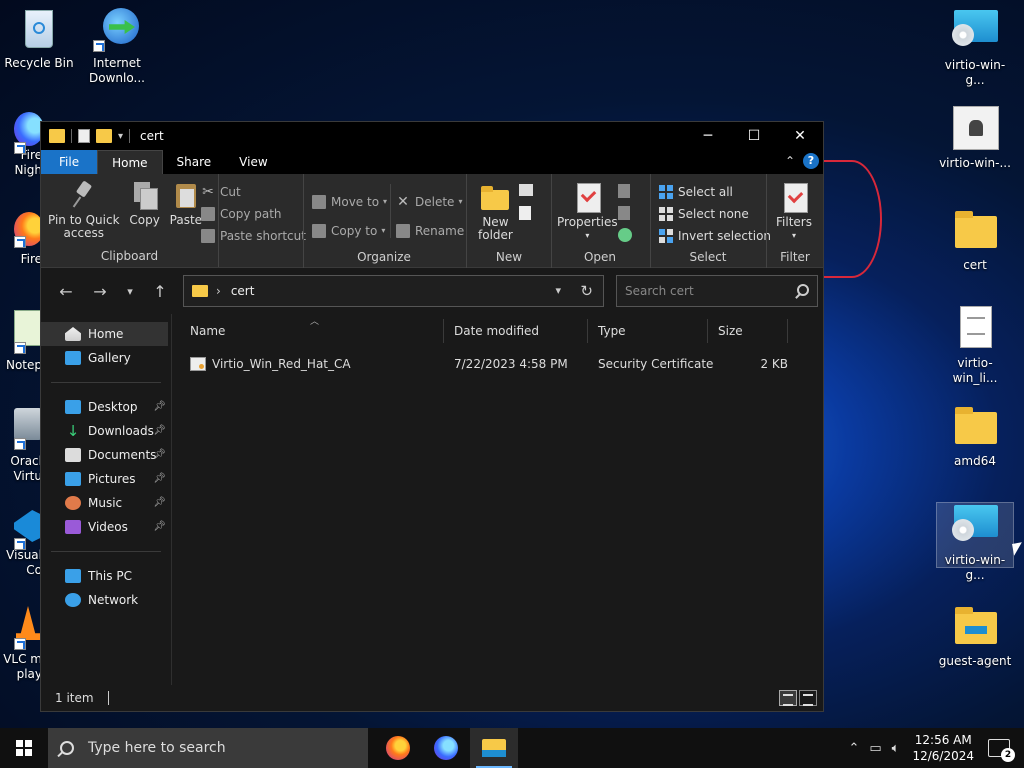 The width and height of the screenshot is (1024, 768). Describe the element at coordinates (659, 291) in the screenshot. I see `search-input: Search cert` at that location.